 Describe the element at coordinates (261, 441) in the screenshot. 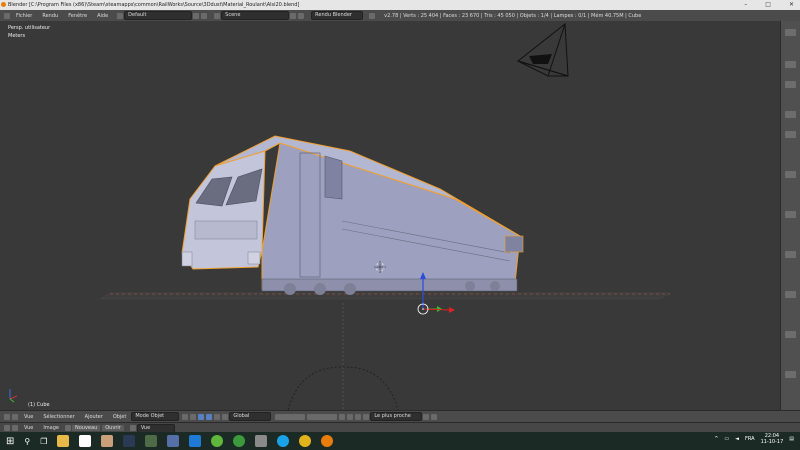

I see `photos-icon` at that location.